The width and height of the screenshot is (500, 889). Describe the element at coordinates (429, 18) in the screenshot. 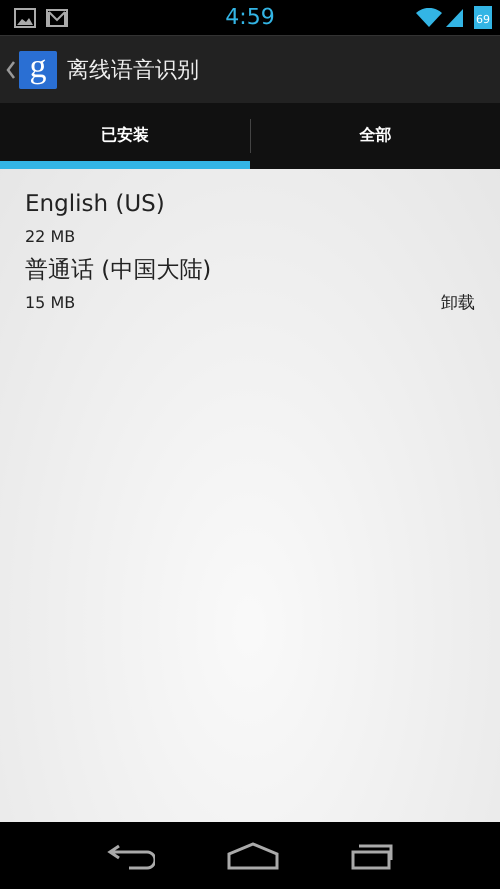

I see `wifi-icon` at that location.